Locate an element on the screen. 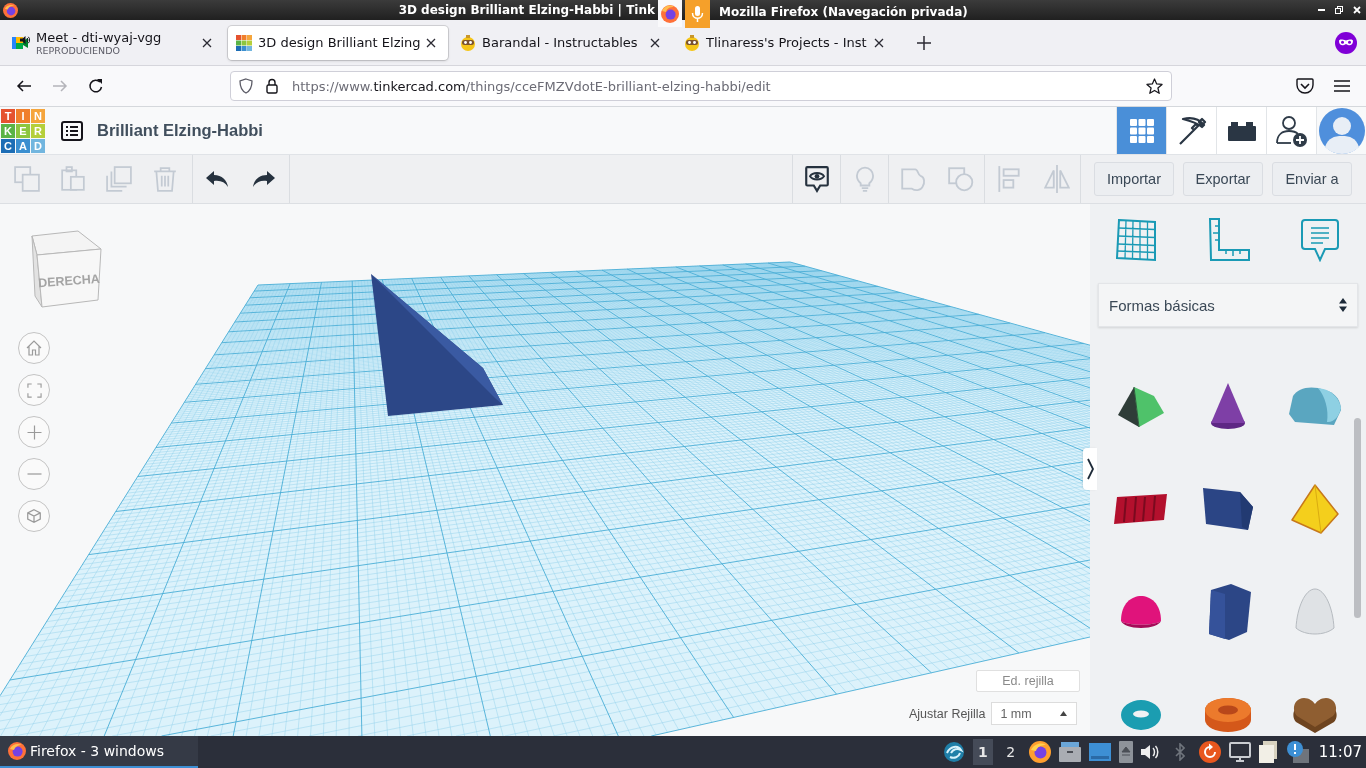 This screenshot has height=768, width=1366. toolbar-button: Exportar is located at coordinates (1223, 179).